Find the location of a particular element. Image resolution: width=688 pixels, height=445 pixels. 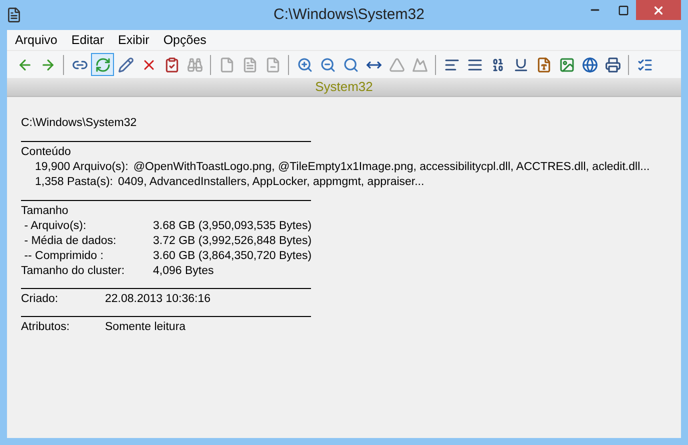

checklist-icon is located at coordinates (644, 64).